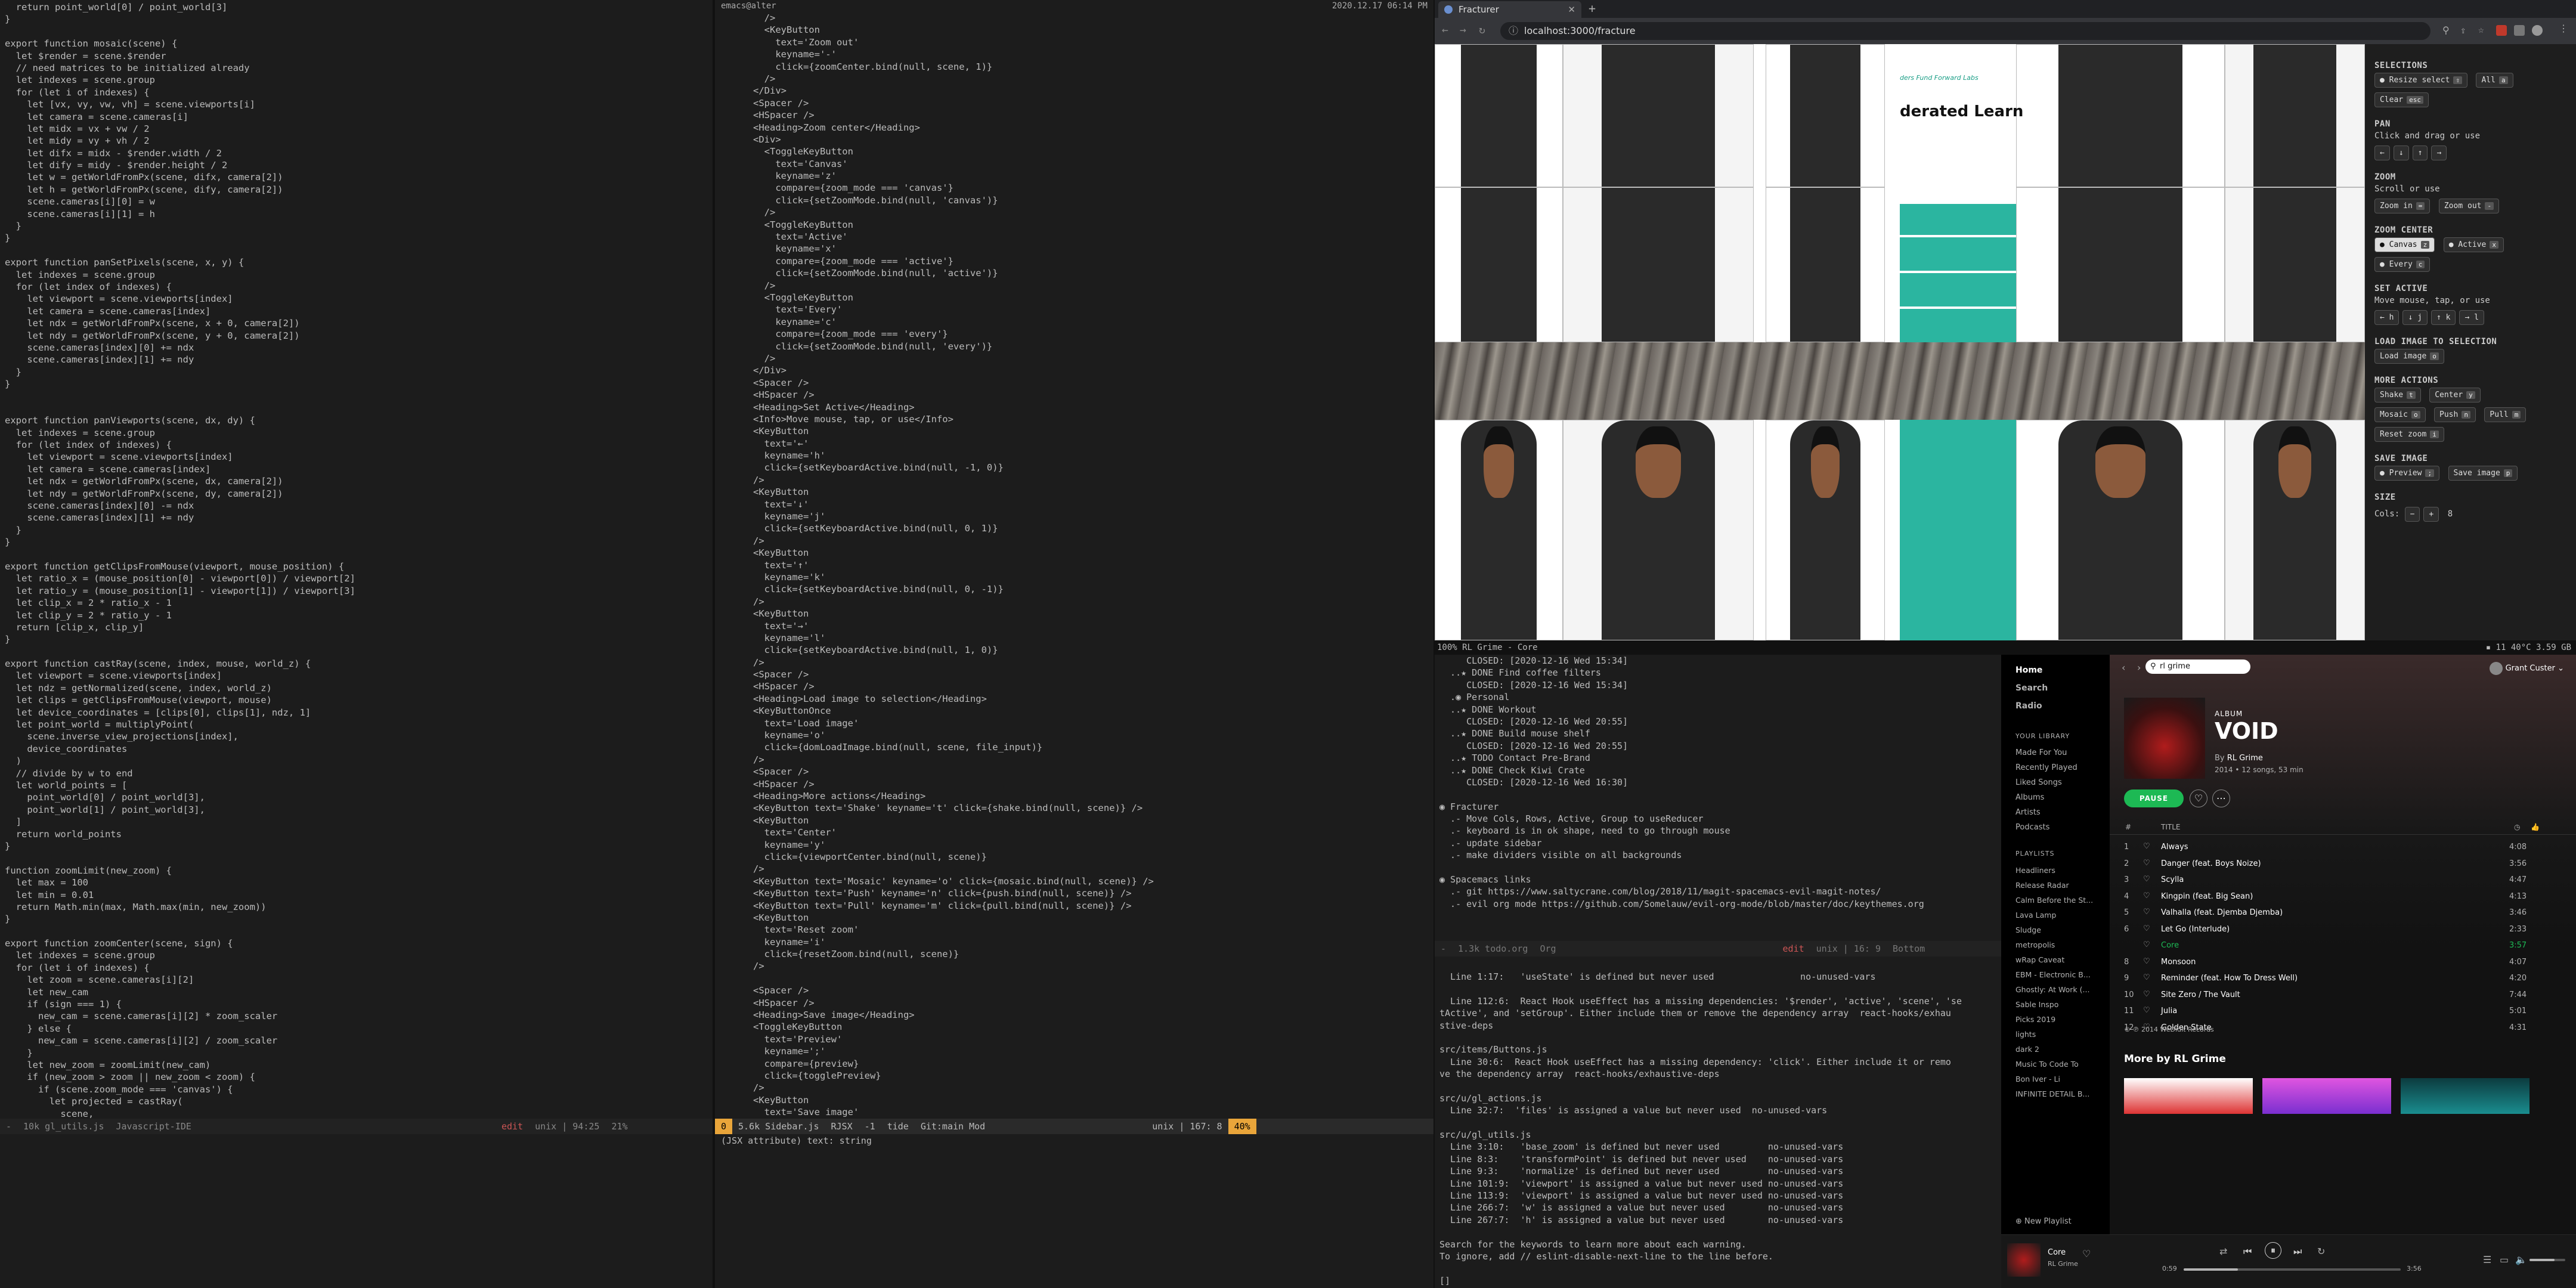 The image size is (2576, 1288). Describe the element at coordinates (2343, 864) in the screenshot. I see `track-row: 2 ♡ Danger (feat. Boys Noize) 3:56` at that location.